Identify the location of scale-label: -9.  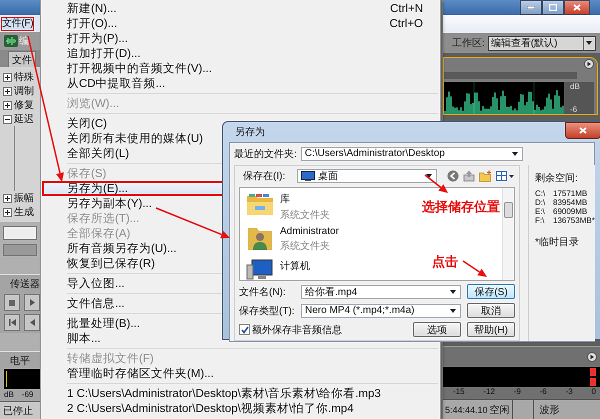
(517, 392).